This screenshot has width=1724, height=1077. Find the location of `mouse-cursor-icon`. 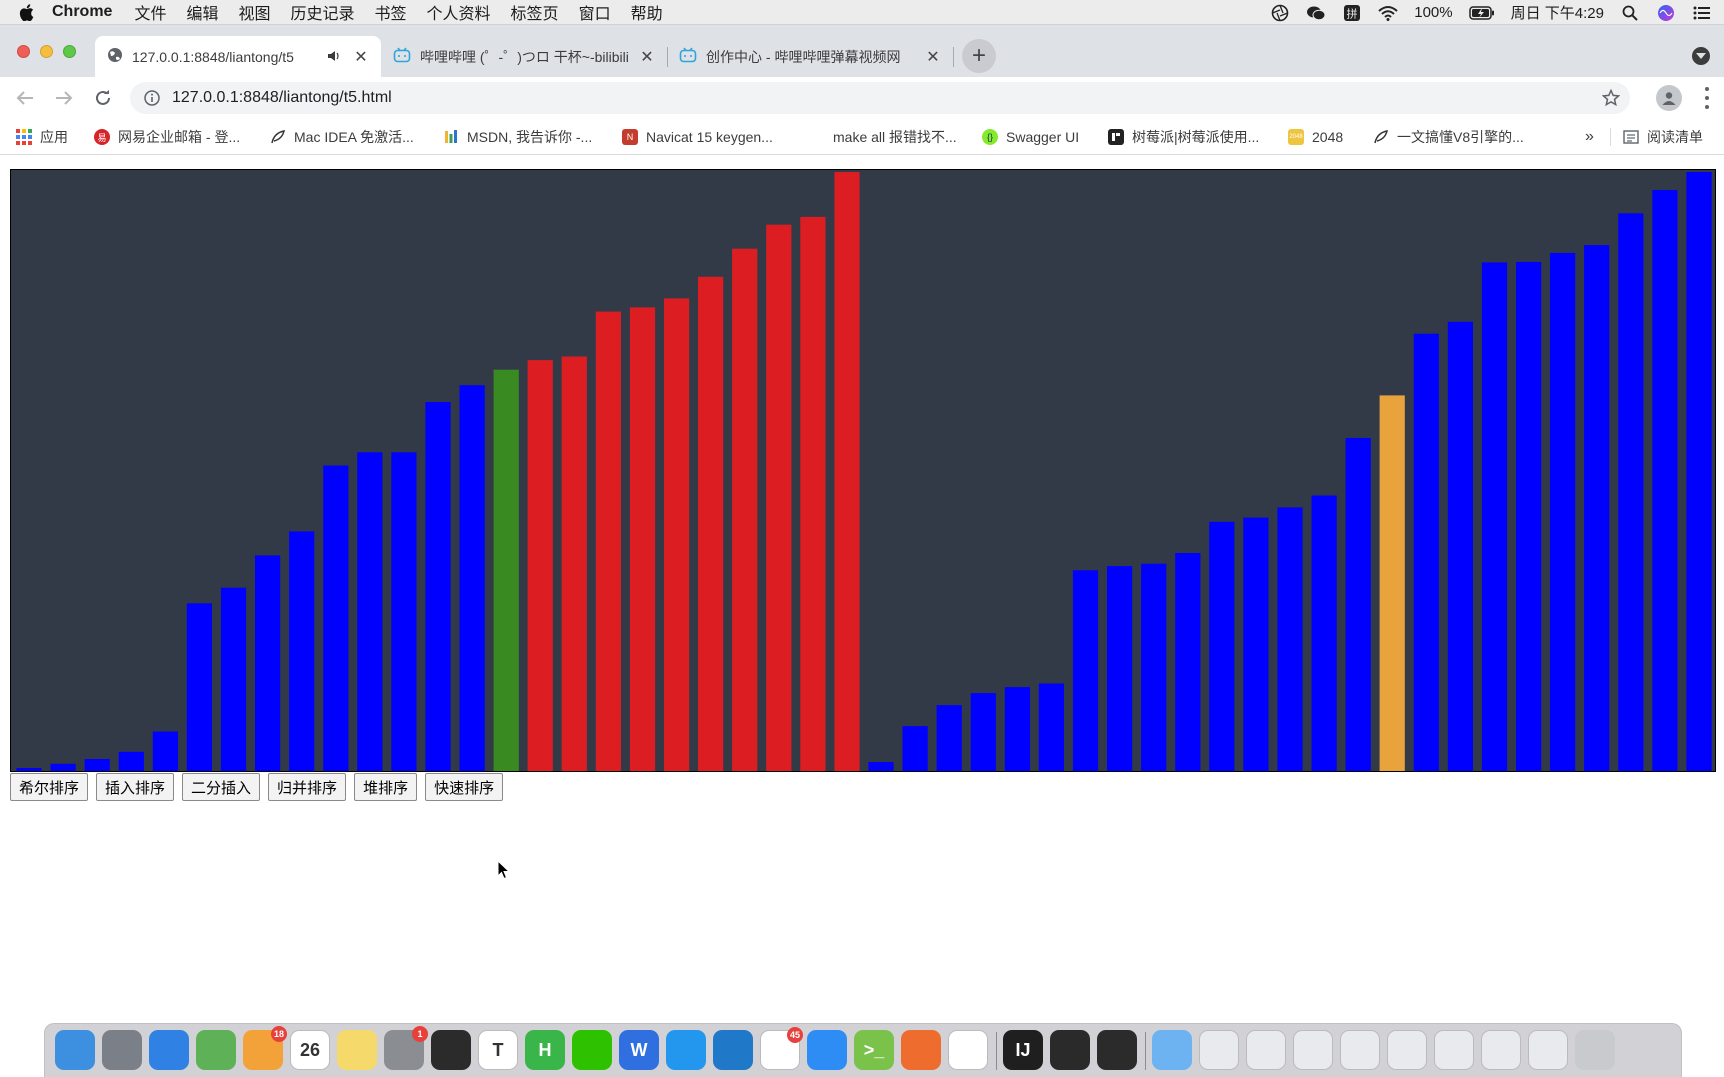

mouse-cursor-icon is located at coordinates (504, 870).